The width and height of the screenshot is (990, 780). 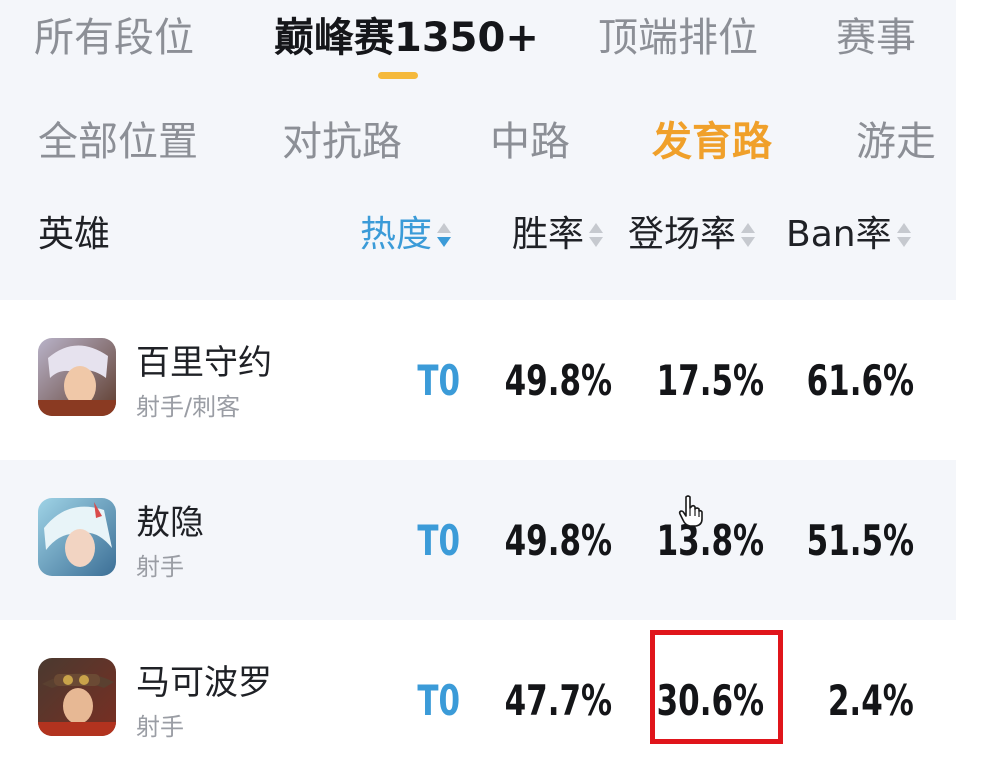 What do you see at coordinates (118, 142) in the screenshot?
I see `tab-all-positions: 全部位置` at bounding box center [118, 142].